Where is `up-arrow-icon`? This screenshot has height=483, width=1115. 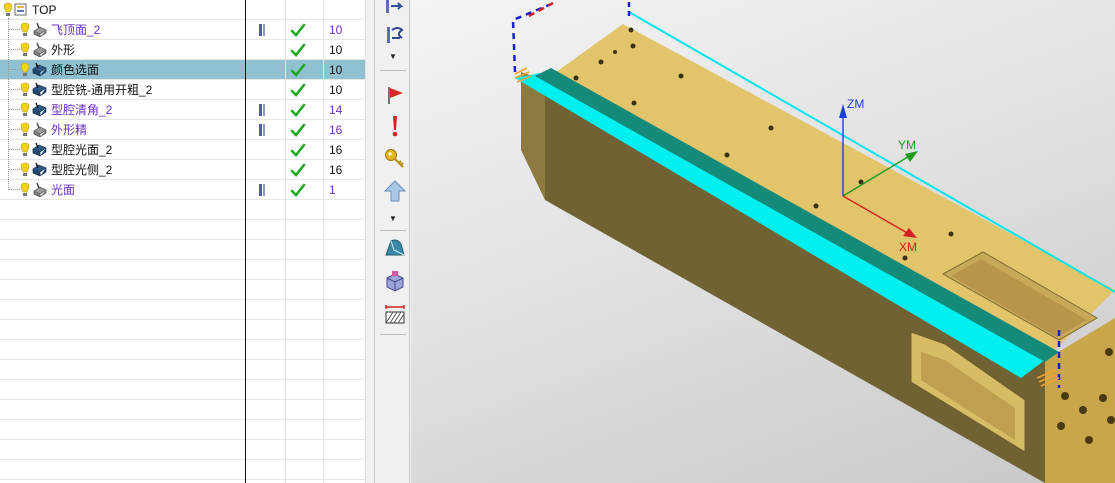
up-arrow-icon is located at coordinates (395, 191).